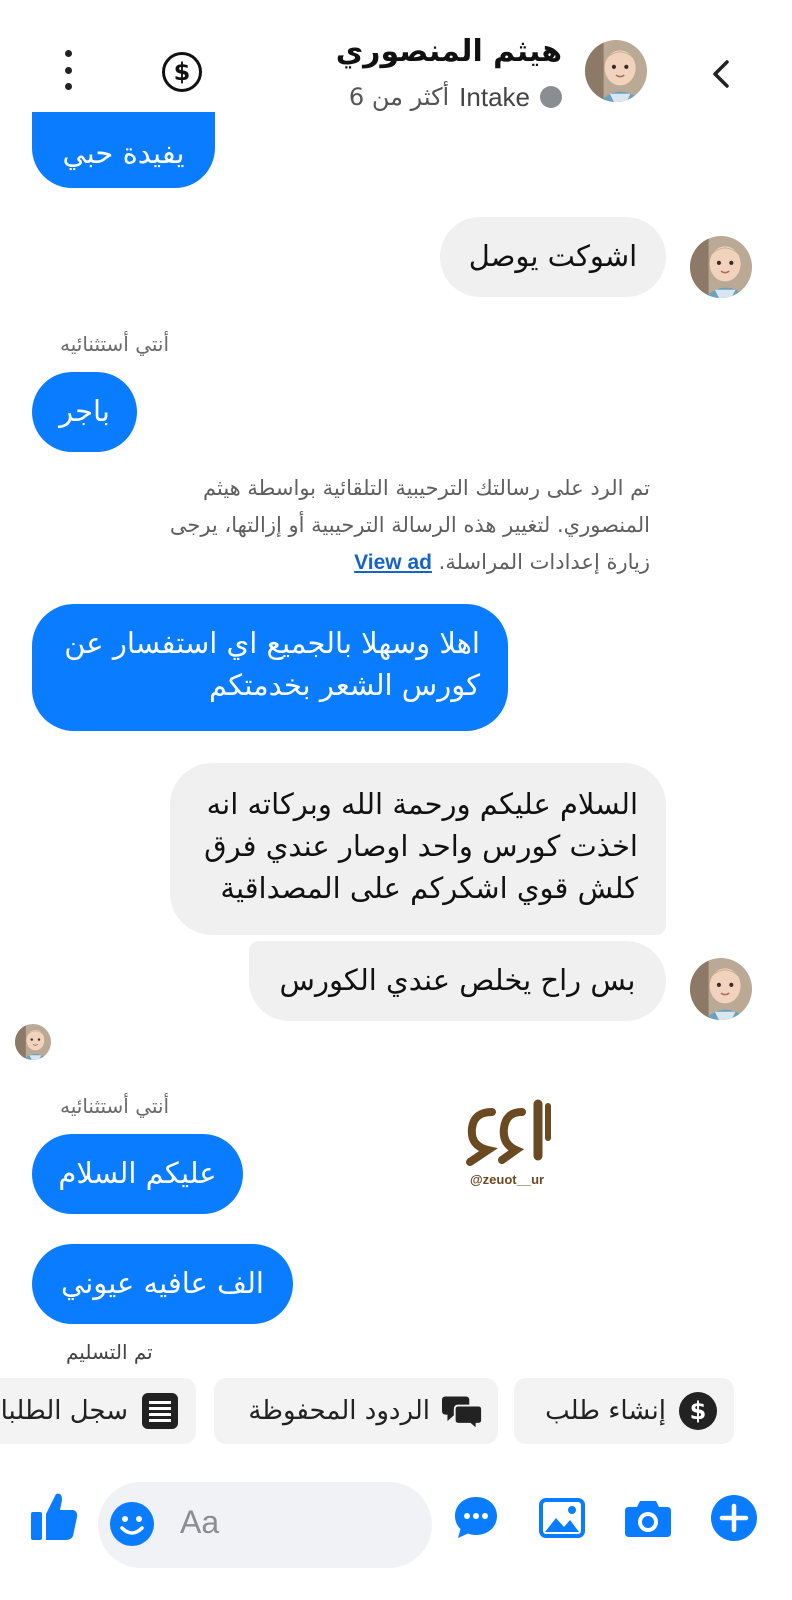  I want to click on message-outgoing: باجر, so click(84, 412).